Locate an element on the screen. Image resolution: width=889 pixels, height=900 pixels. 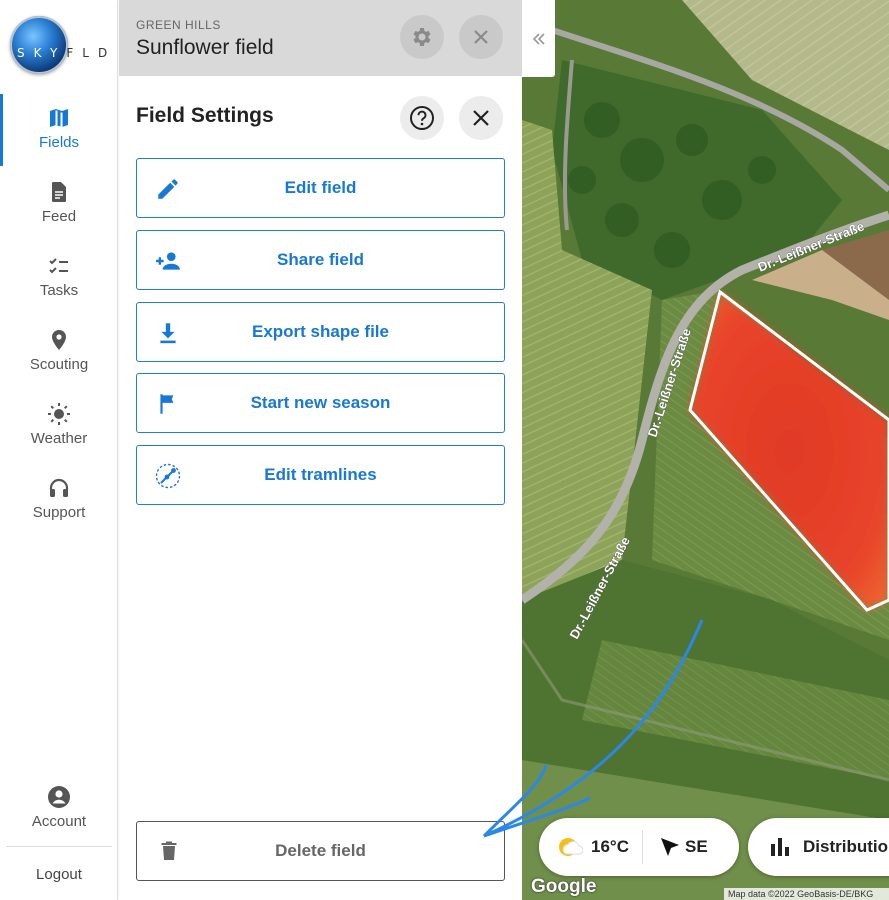
skyfld-logo: SKYFLD is located at coordinates (62, 46).